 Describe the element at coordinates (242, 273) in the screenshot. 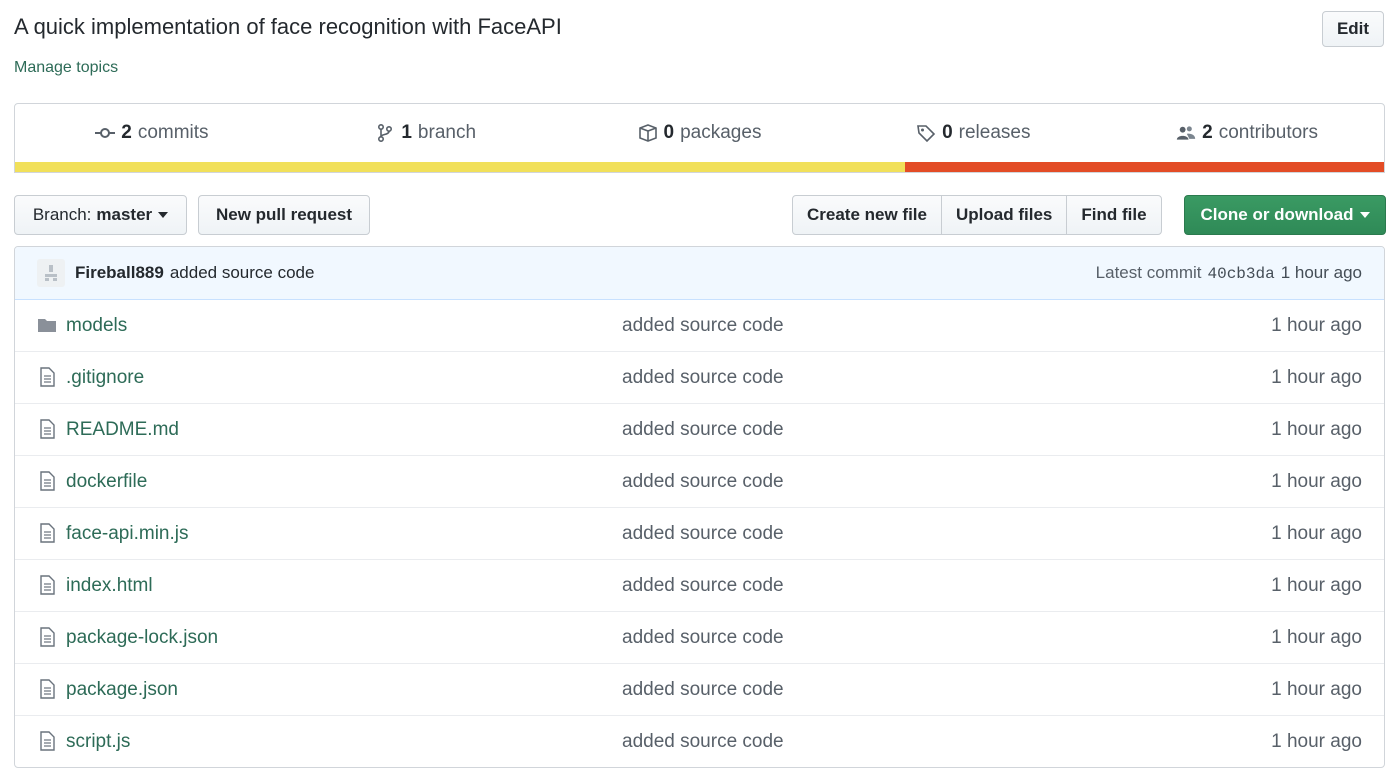

I see `commit-message-link: added source code` at that location.